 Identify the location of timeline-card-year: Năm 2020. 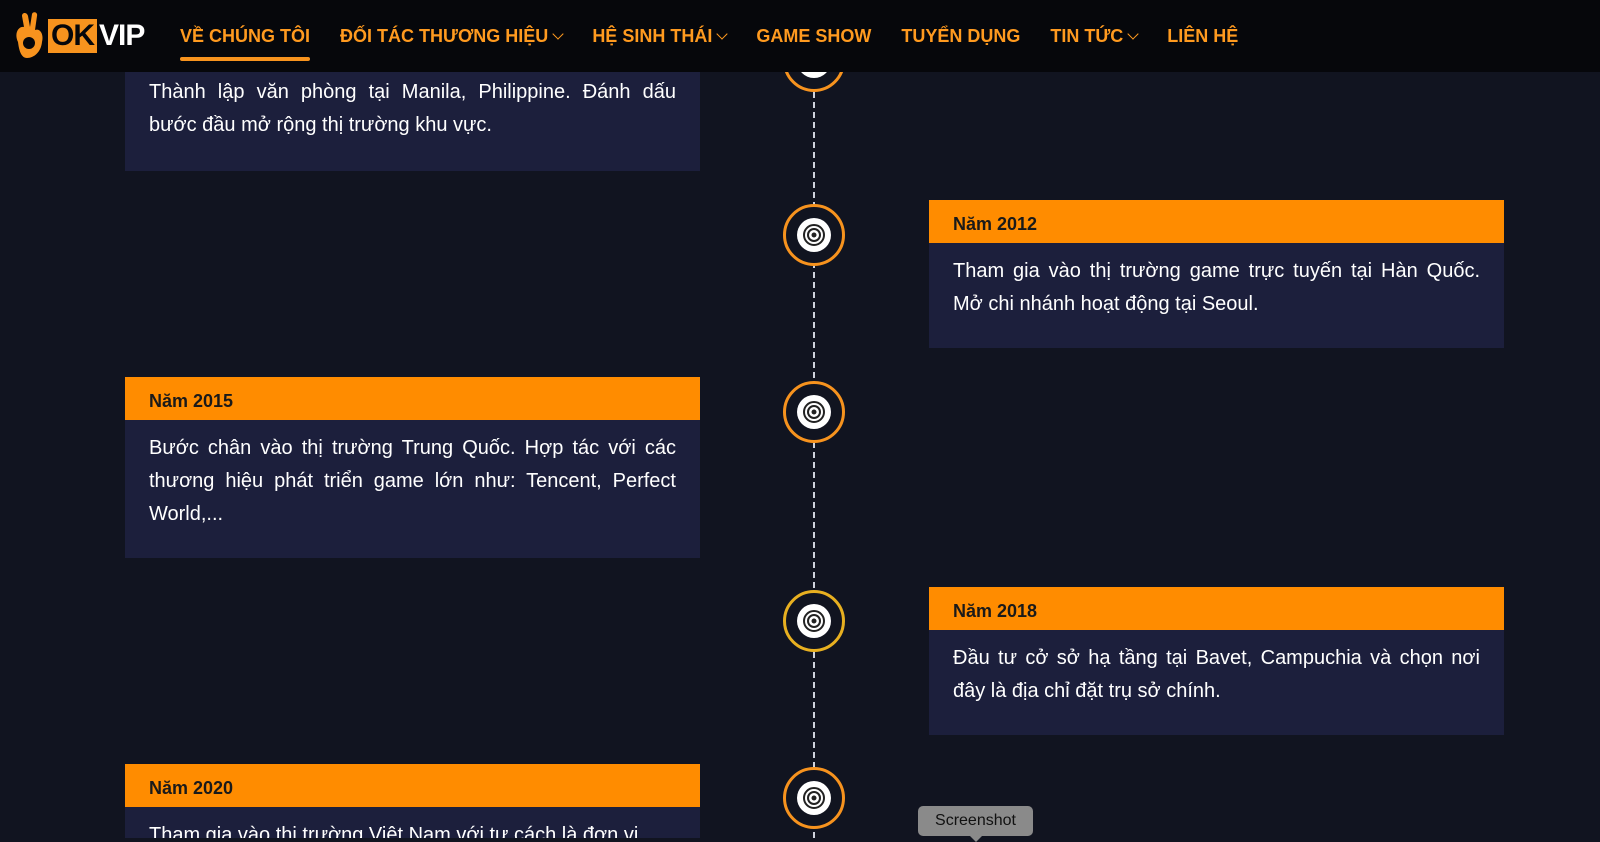
(412, 785).